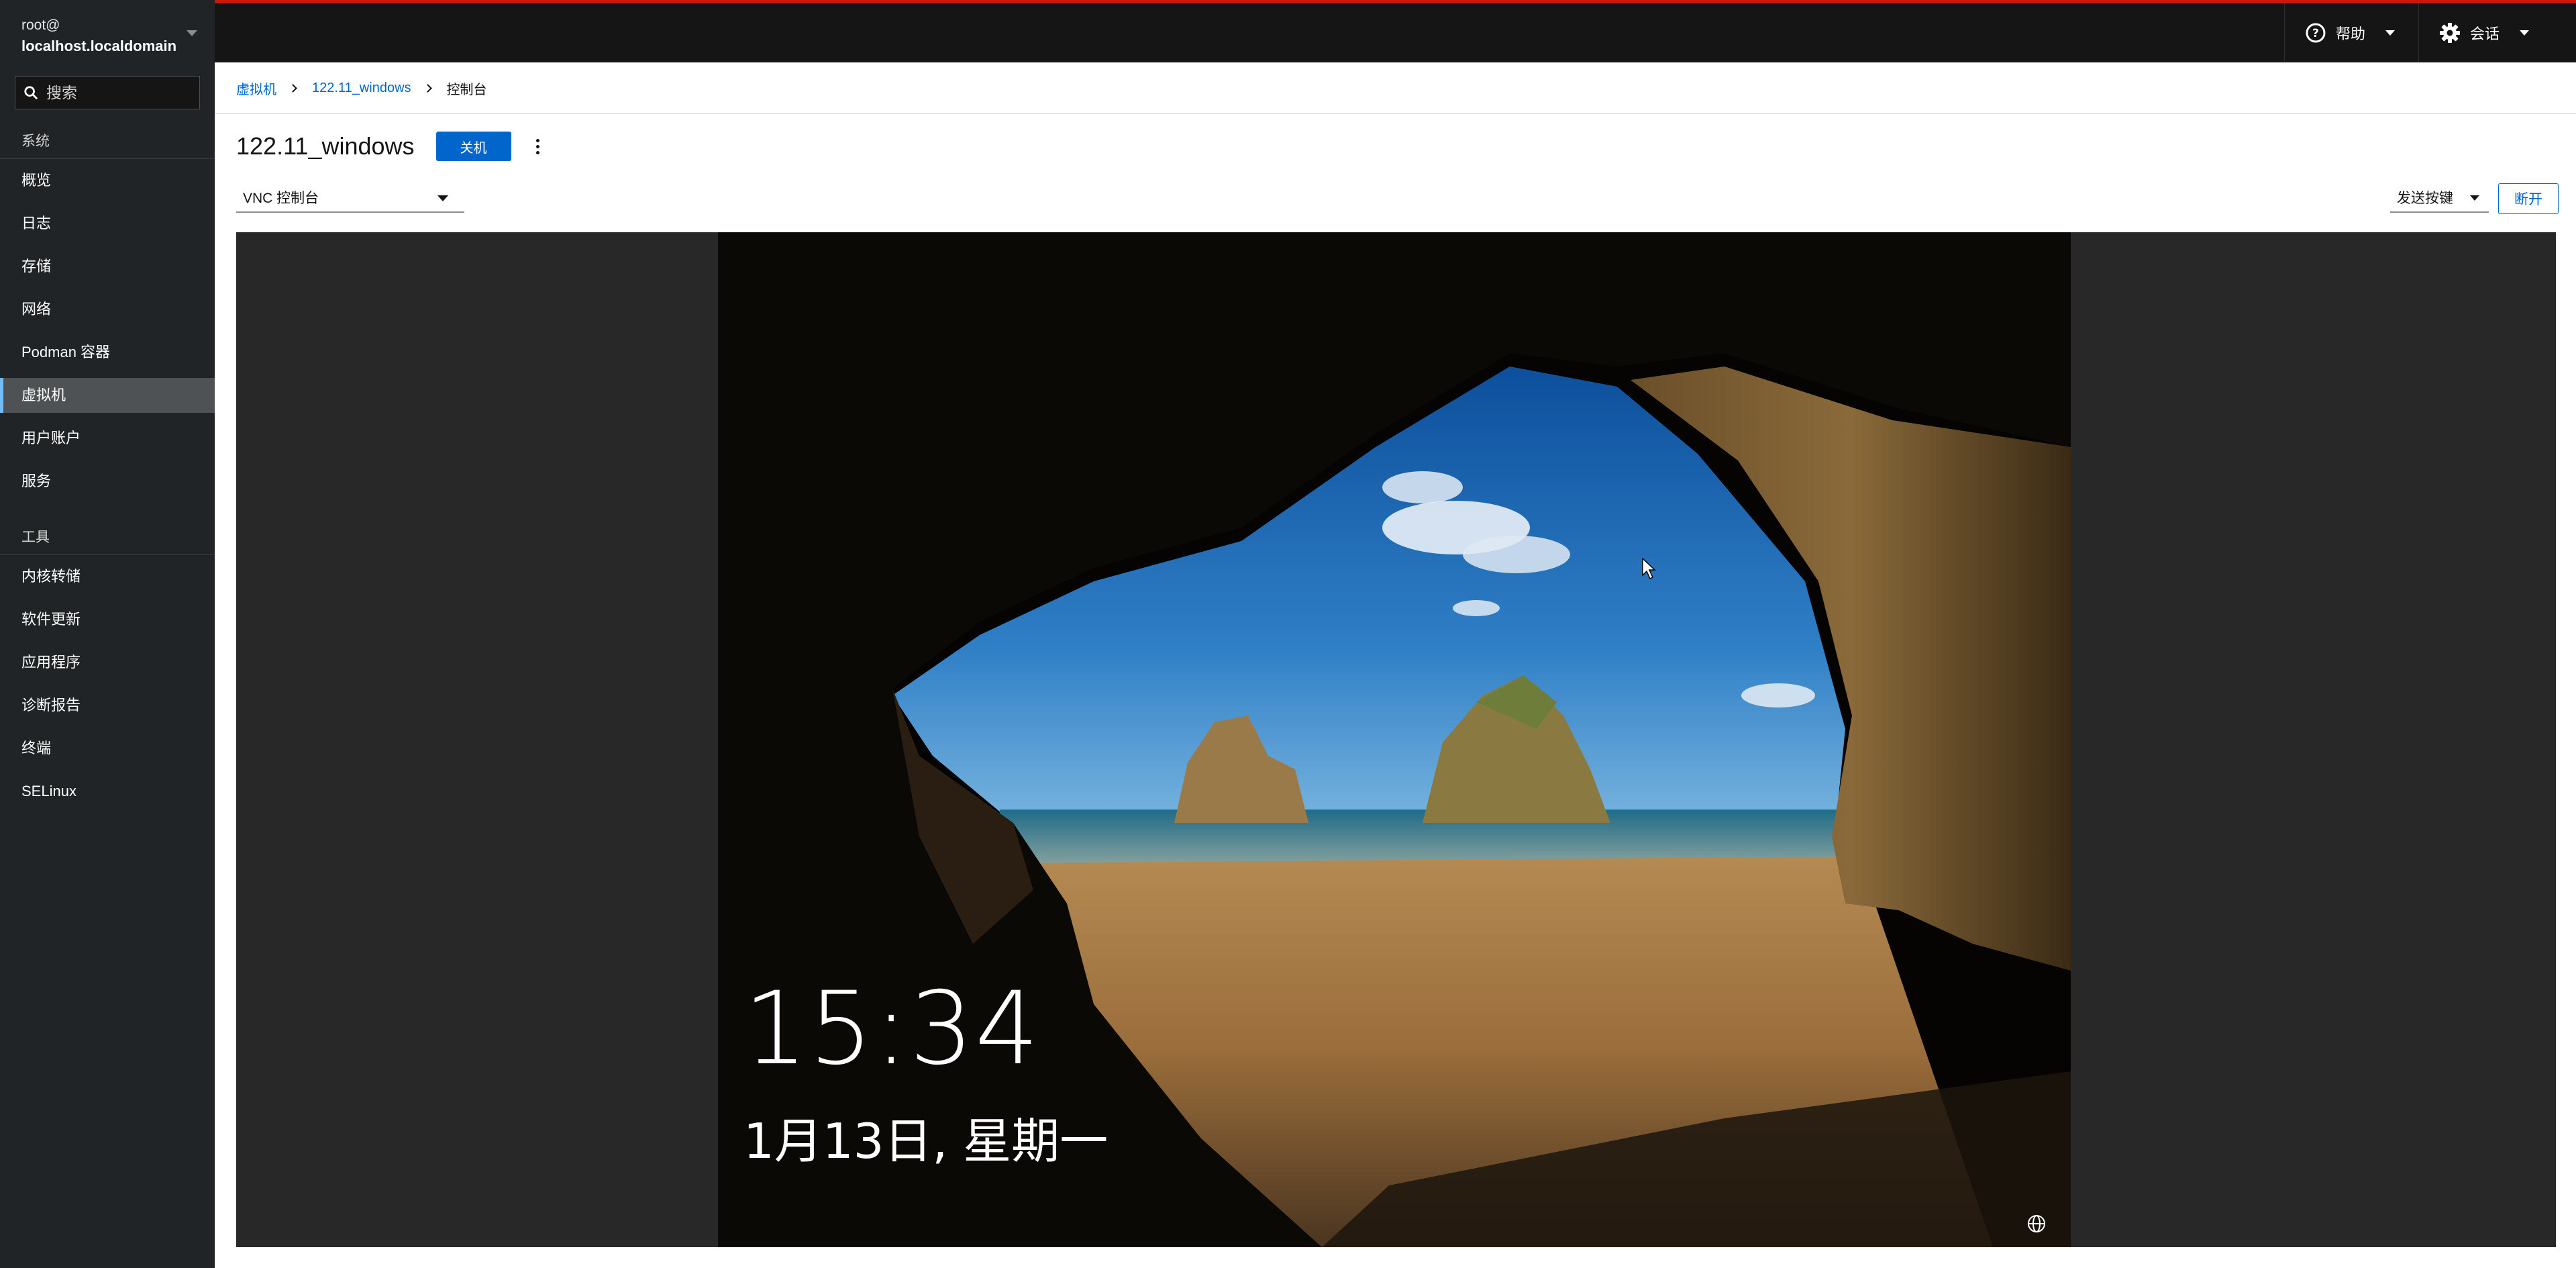 The height and width of the screenshot is (1268, 2576). What do you see at coordinates (107, 180) in the screenshot?
I see `sidebar-item-overview: 概览` at bounding box center [107, 180].